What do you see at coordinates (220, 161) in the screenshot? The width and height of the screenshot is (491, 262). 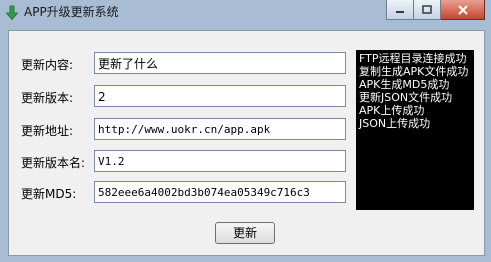 I see `version-name-input: V1.2` at bounding box center [220, 161].